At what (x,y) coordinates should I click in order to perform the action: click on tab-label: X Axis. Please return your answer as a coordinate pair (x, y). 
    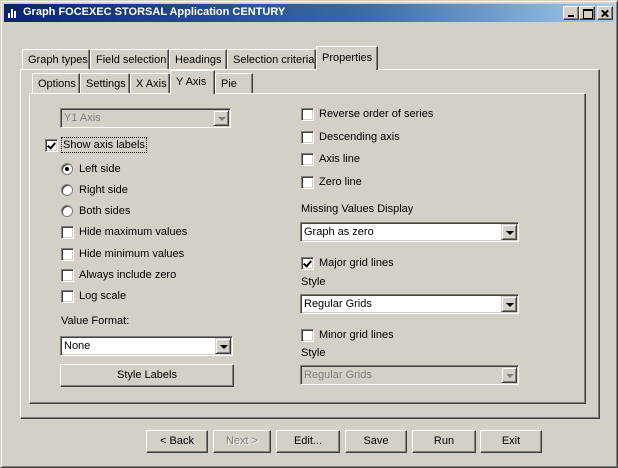
    Looking at the image, I should click on (151, 84).